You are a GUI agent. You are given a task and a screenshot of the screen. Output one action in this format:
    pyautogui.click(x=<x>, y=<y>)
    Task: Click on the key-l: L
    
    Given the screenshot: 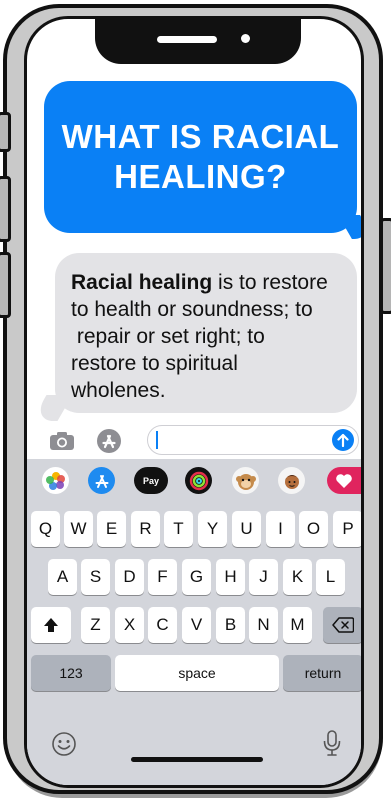 What is the action you would take?
    pyautogui.click(x=330, y=577)
    